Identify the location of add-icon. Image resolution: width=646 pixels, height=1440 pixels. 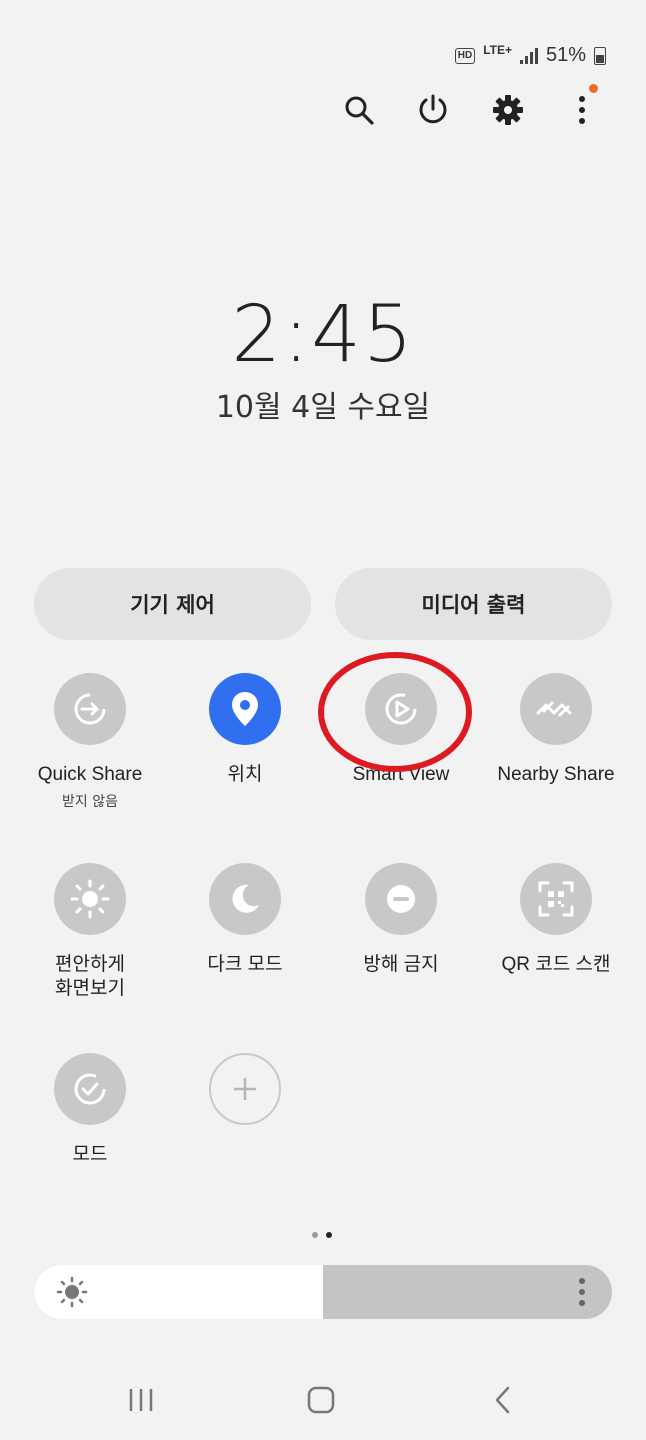
(245, 1089).